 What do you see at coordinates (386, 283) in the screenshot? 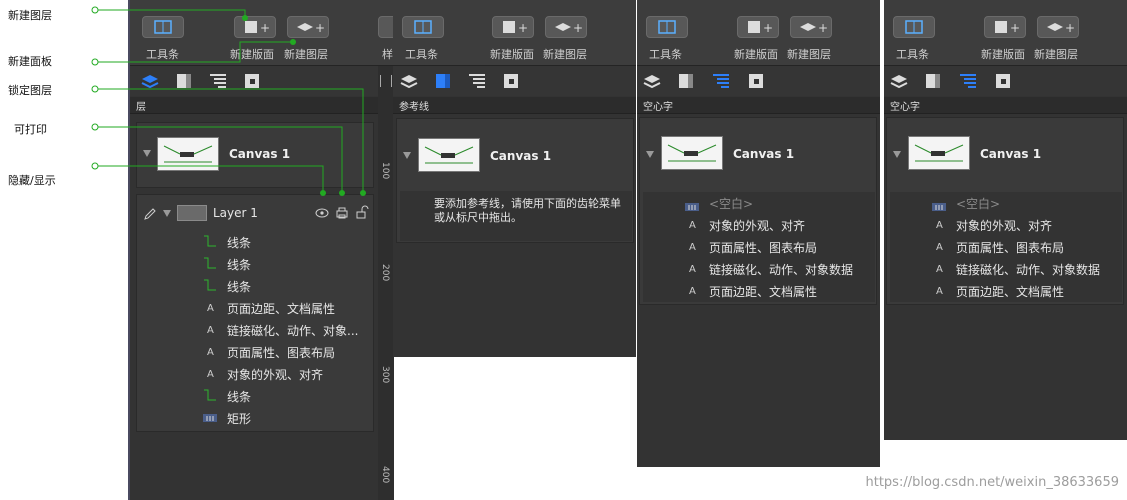
I see `vertical-ruler: 100 200 300 400` at bounding box center [386, 283].